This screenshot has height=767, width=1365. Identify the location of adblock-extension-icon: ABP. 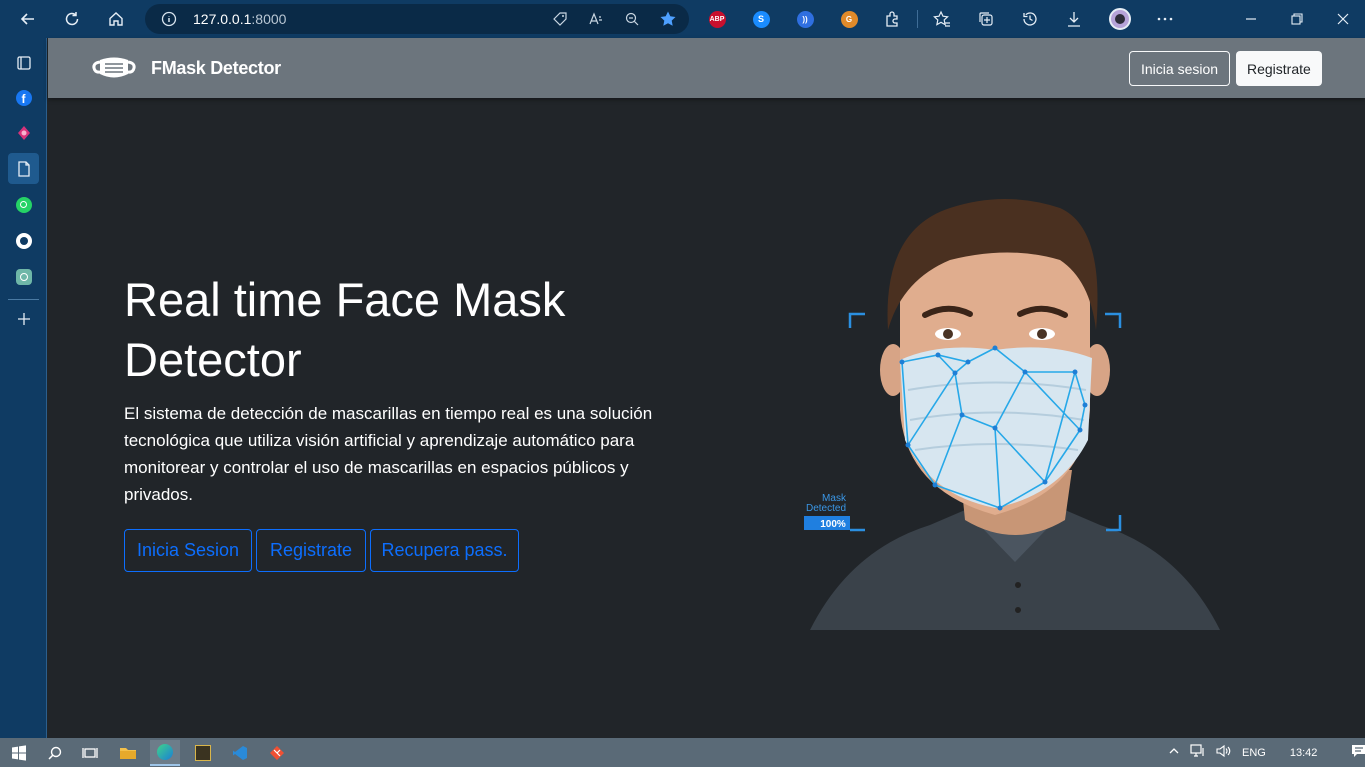
(717, 19).